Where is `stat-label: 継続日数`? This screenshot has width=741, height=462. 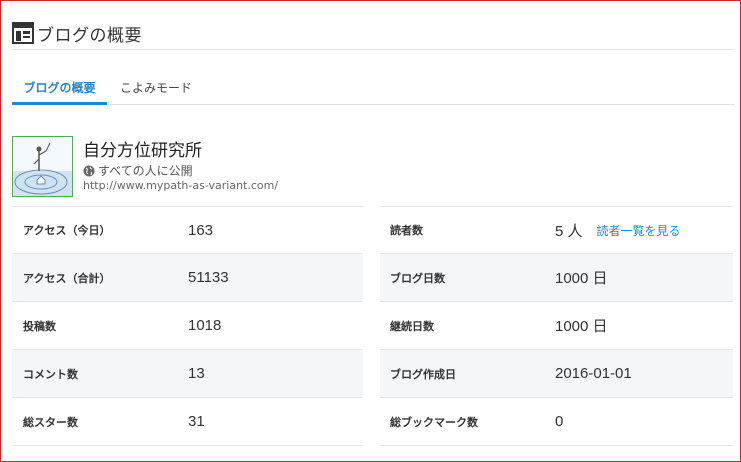
stat-label: 継続日数 is located at coordinates (412, 326).